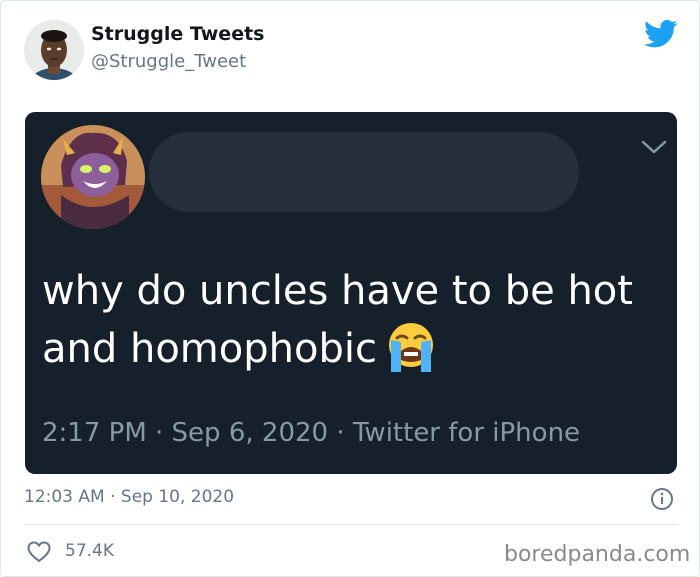 Image resolution: width=700 pixels, height=577 pixels. What do you see at coordinates (351, 524) in the screenshot?
I see `divider` at bounding box center [351, 524].